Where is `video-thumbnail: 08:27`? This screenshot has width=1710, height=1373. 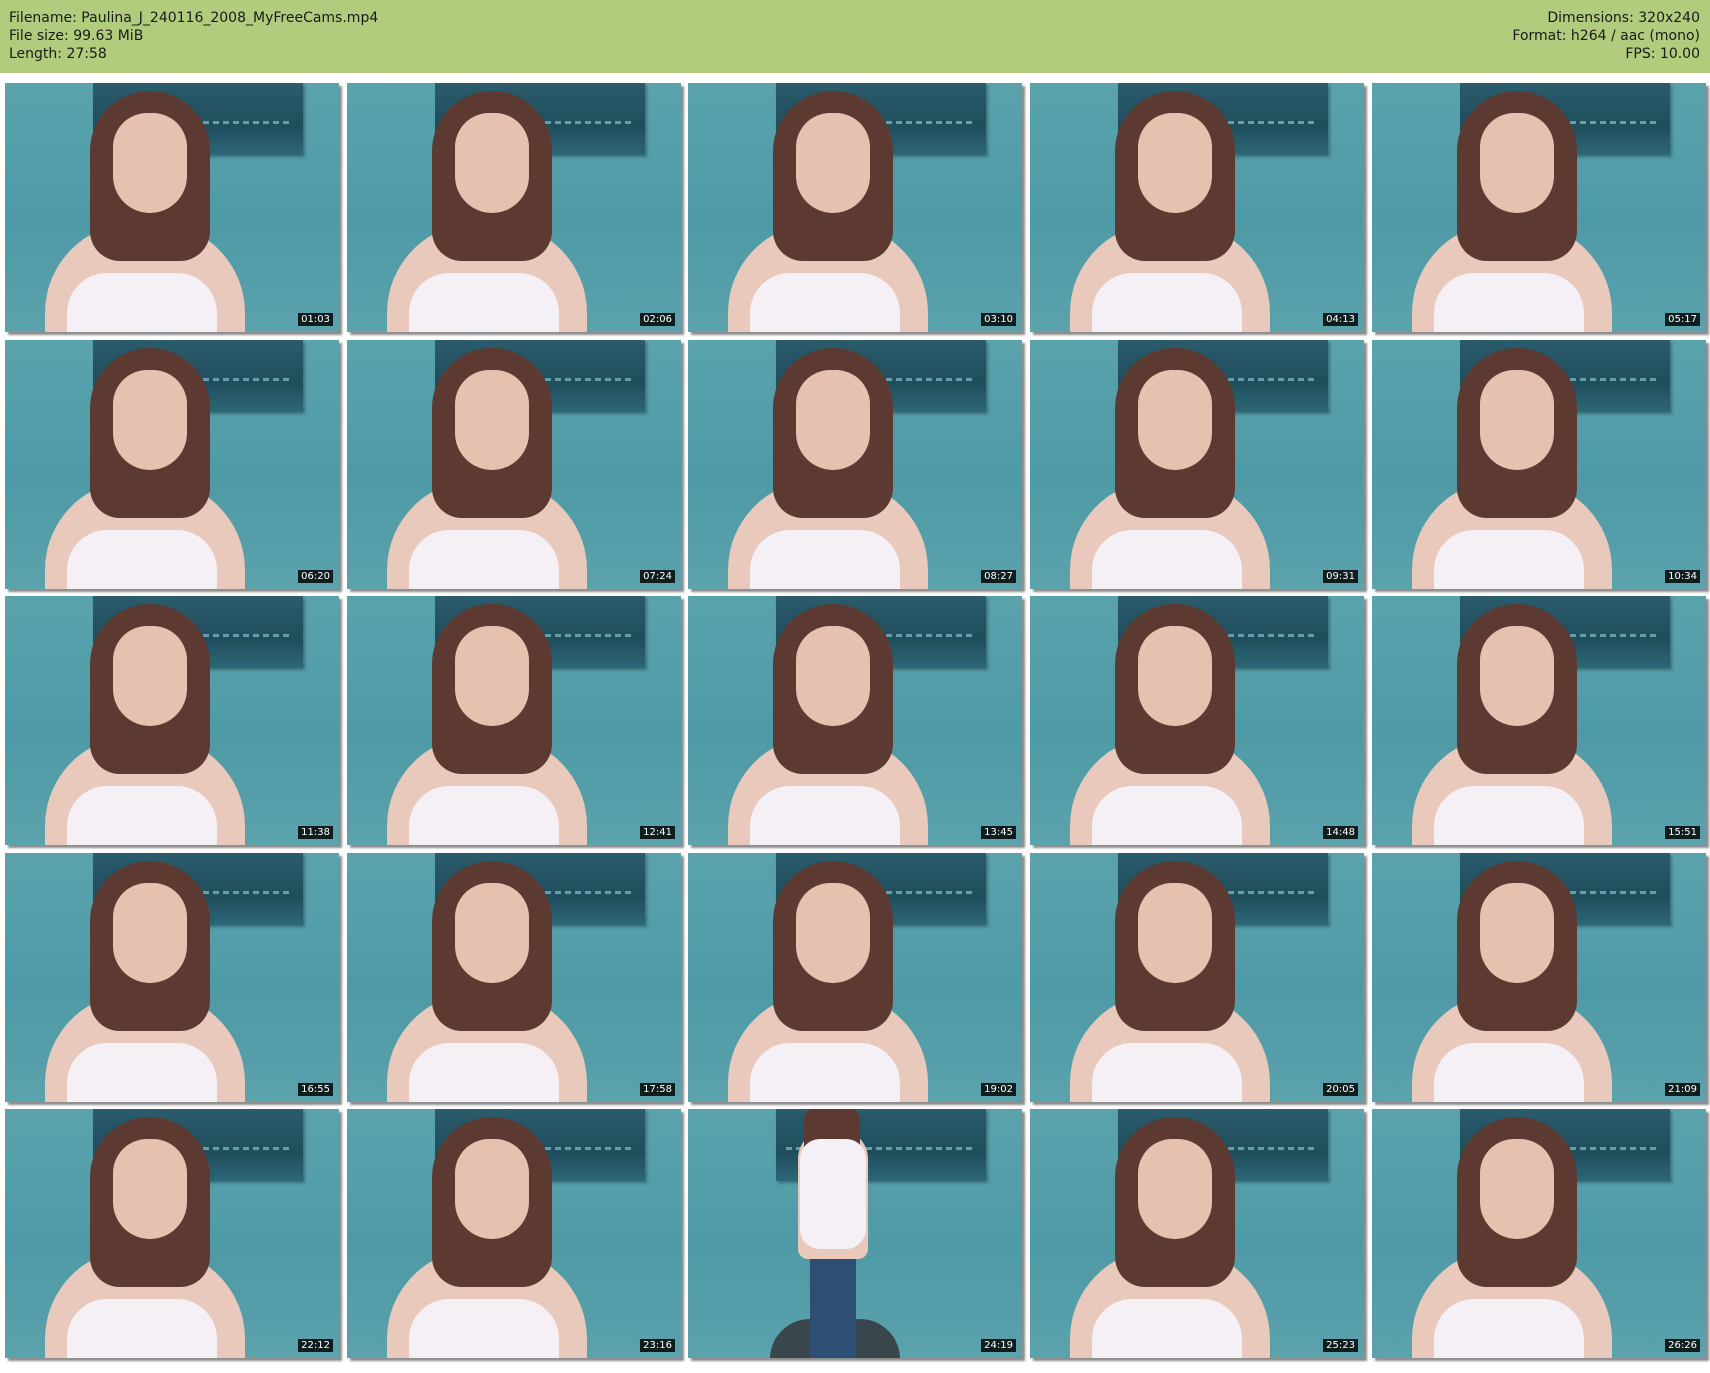
video-thumbnail: 08:27 is located at coordinates (855, 464).